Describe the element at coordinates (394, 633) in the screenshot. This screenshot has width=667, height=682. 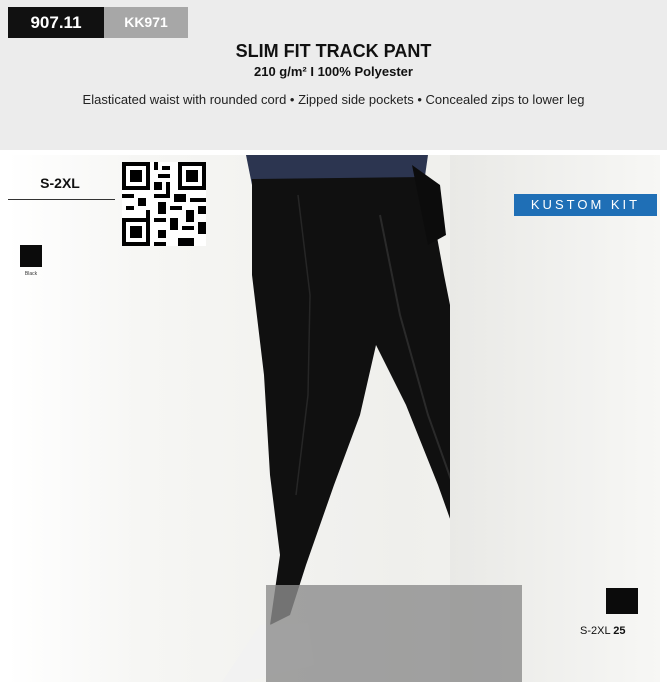
I see `overlay-box` at that location.